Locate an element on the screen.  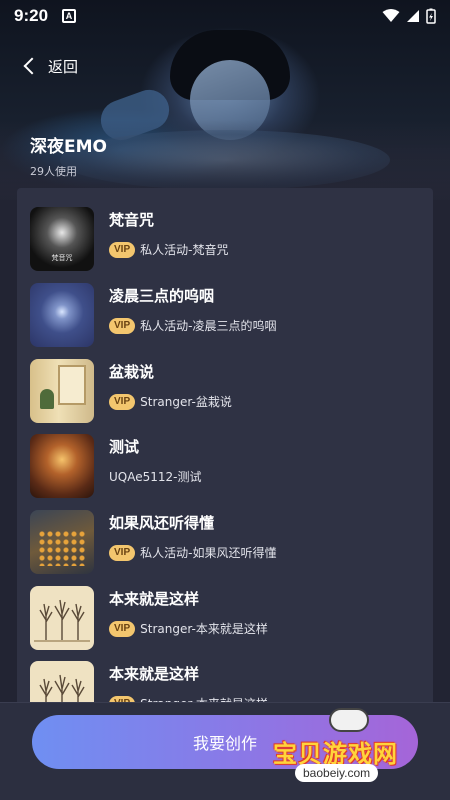
tree-icon is located at coordinates (62, 620).